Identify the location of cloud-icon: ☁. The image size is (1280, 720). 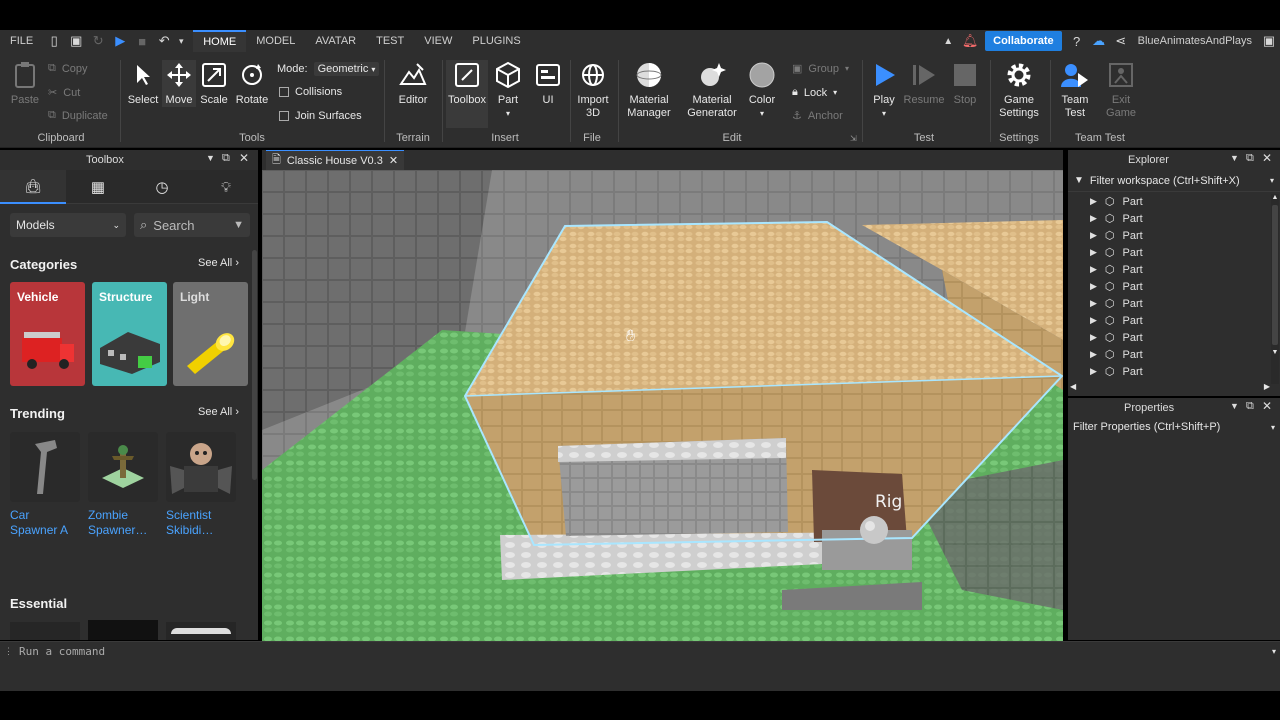
(1099, 41).